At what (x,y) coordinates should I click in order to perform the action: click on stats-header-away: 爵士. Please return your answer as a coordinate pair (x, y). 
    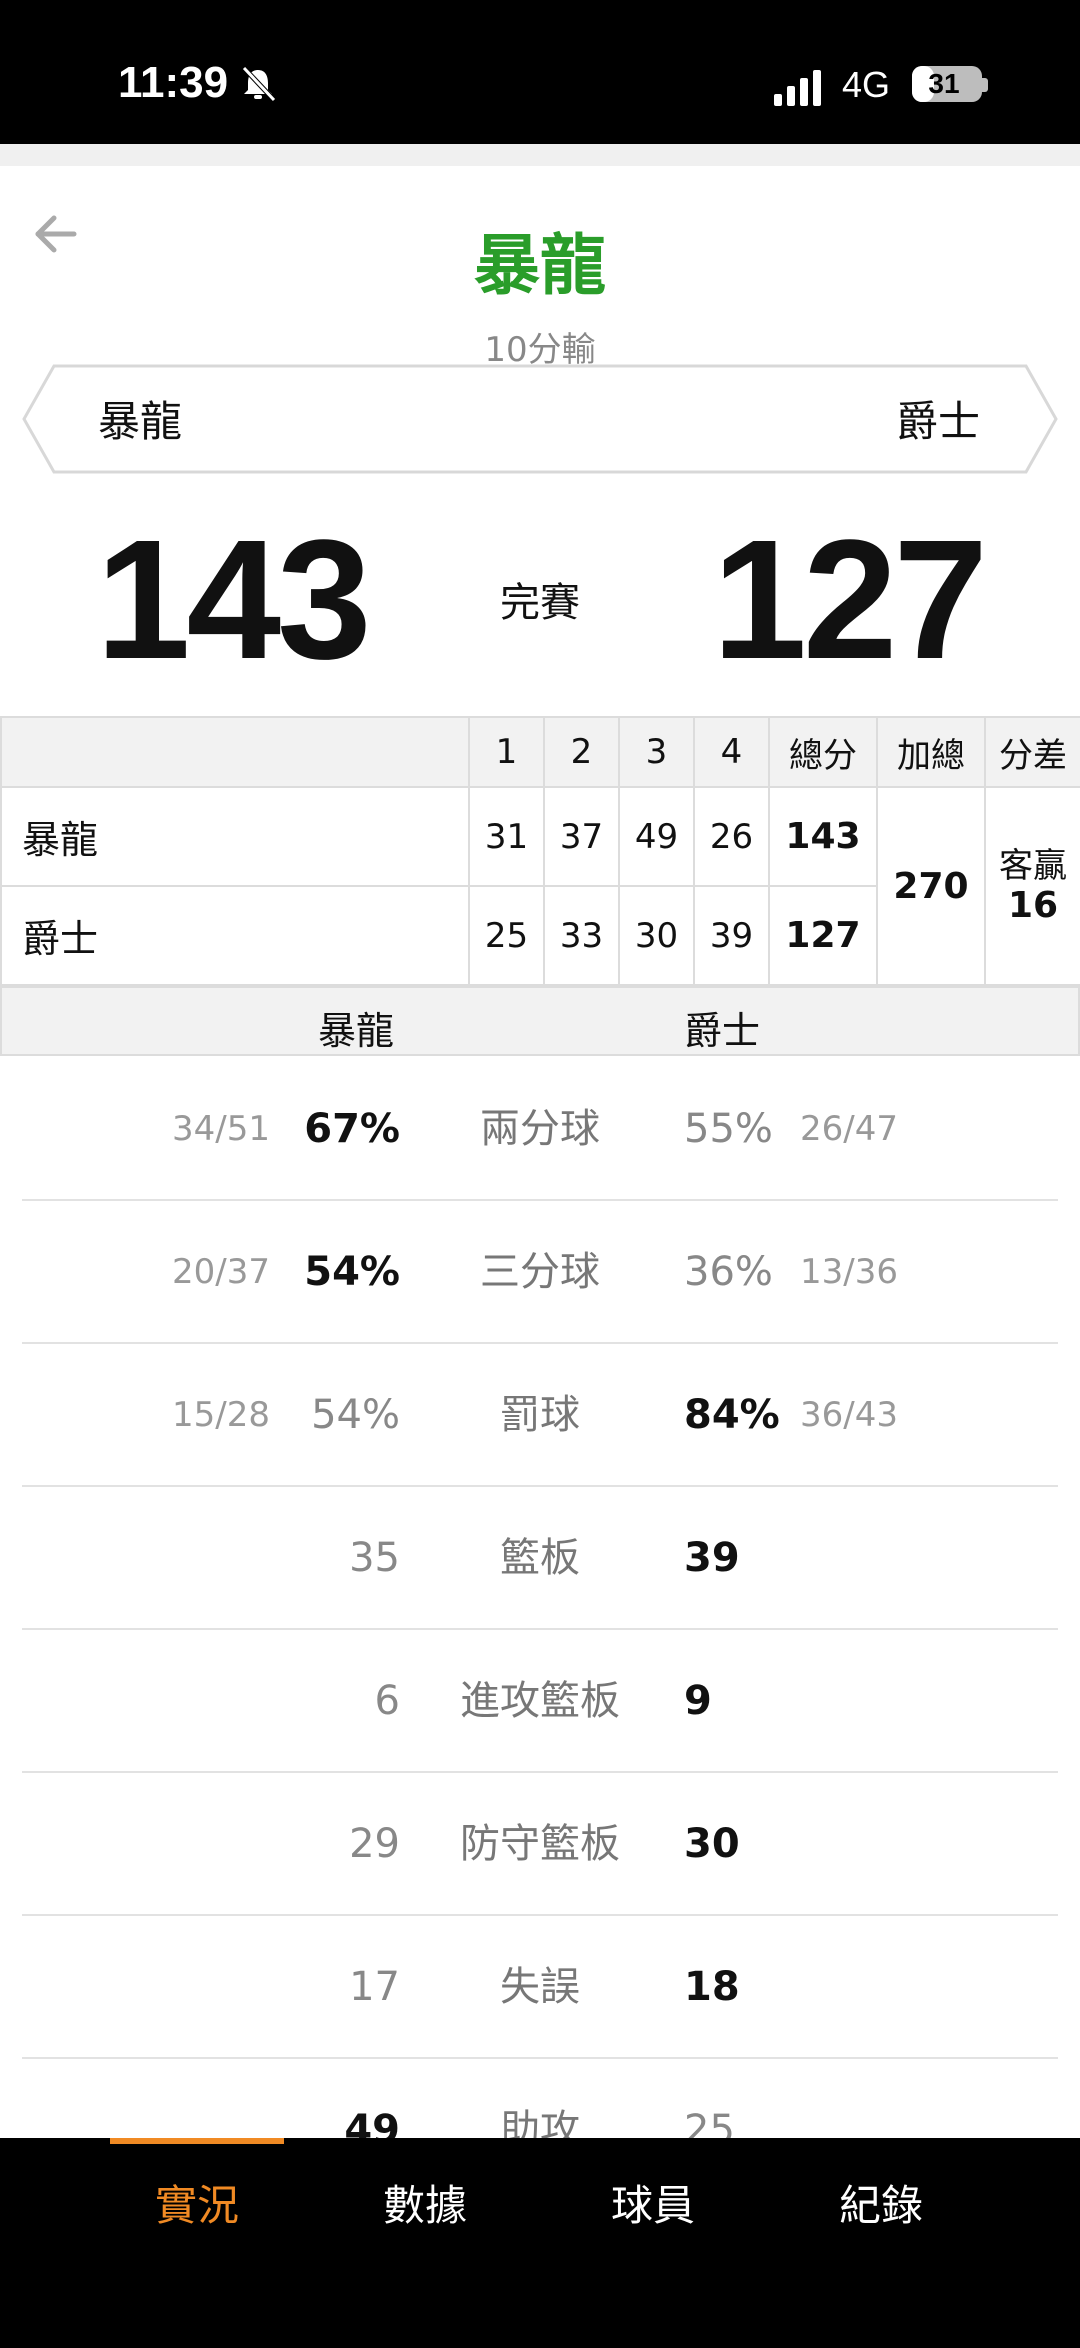
    Looking at the image, I should click on (722, 1031).